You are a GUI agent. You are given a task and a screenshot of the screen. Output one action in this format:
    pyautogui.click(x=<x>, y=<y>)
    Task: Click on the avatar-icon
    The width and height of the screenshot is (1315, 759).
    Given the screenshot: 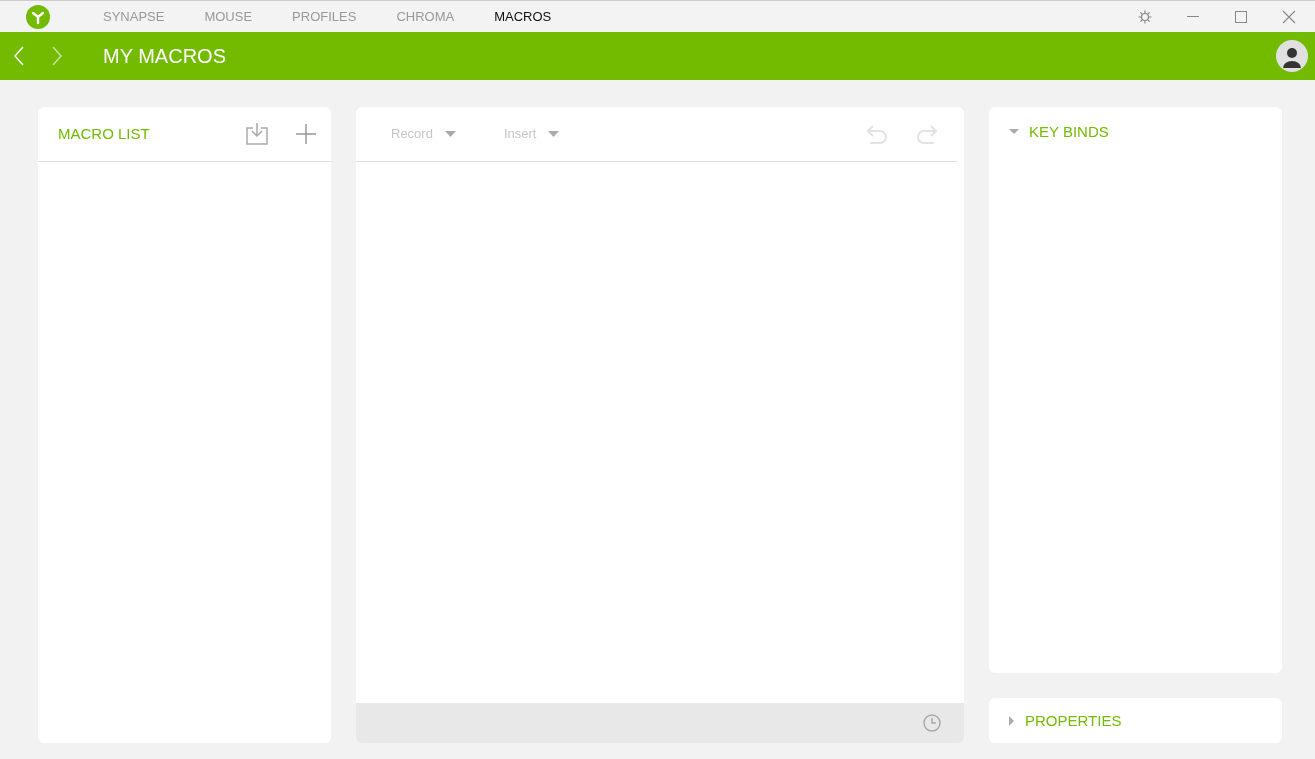 What is the action you would take?
    pyautogui.click(x=1292, y=56)
    